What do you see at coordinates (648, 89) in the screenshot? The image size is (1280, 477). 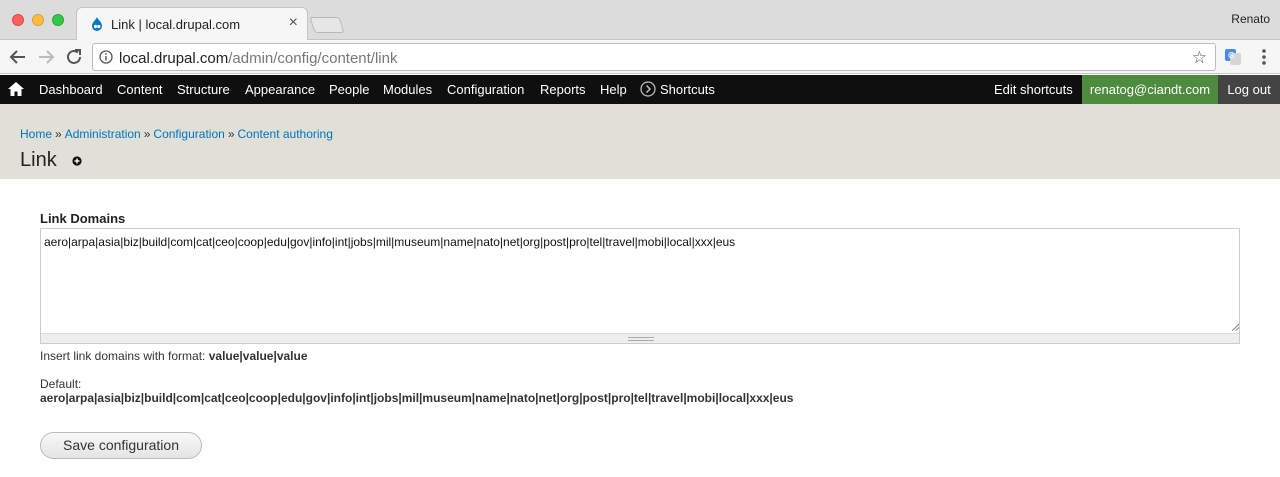 I see `chevron-circle-icon` at bounding box center [648, 89].